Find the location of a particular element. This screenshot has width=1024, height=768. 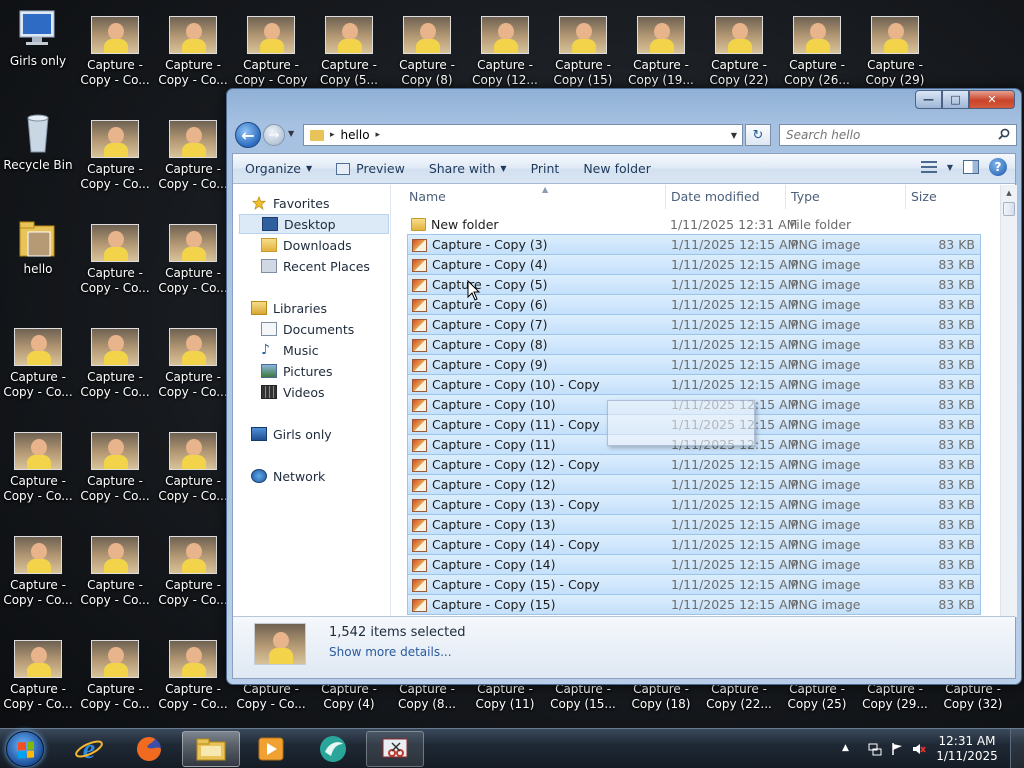

start-button is located at coordinates (25, 749).